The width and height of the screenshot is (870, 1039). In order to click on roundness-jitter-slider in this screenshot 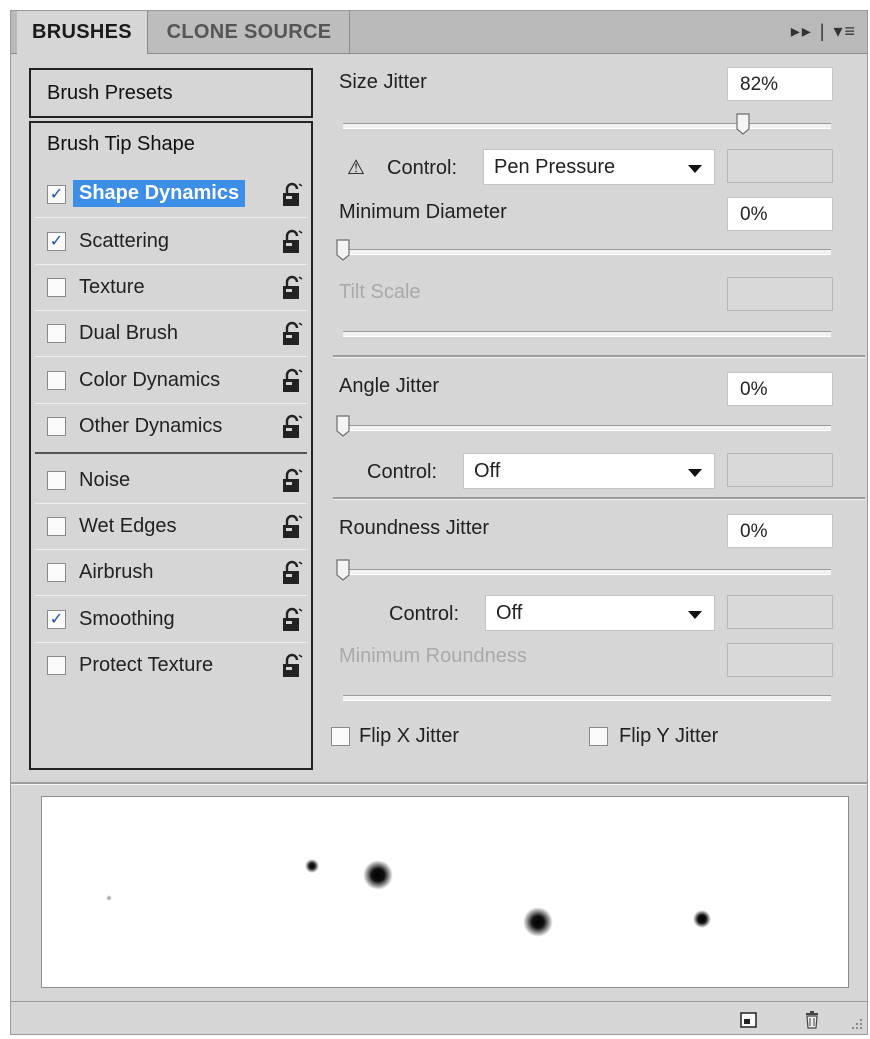, I will do `click(587, 572)`.